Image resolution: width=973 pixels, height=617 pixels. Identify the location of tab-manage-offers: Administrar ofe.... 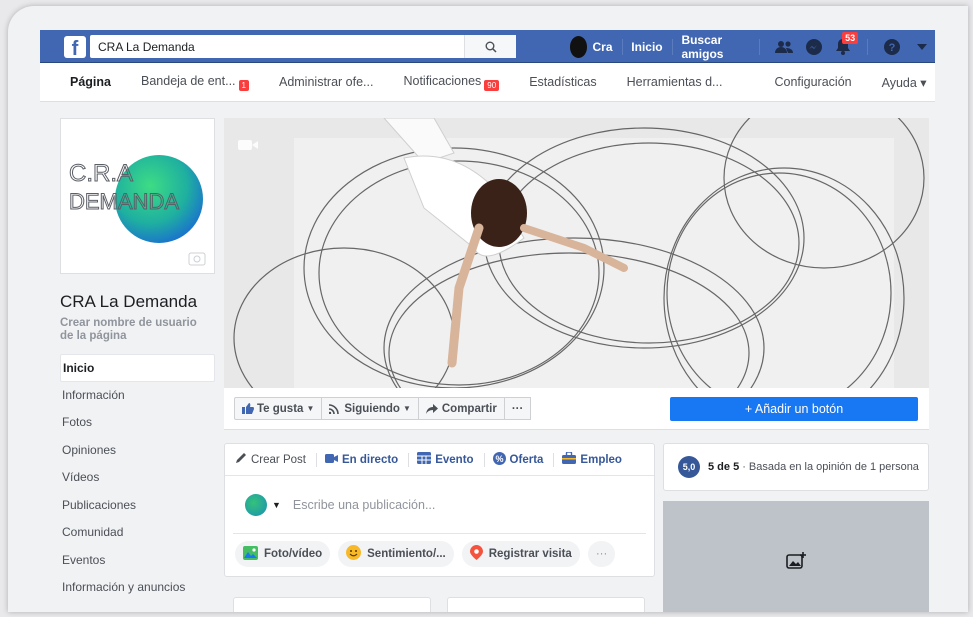
(326, 82).